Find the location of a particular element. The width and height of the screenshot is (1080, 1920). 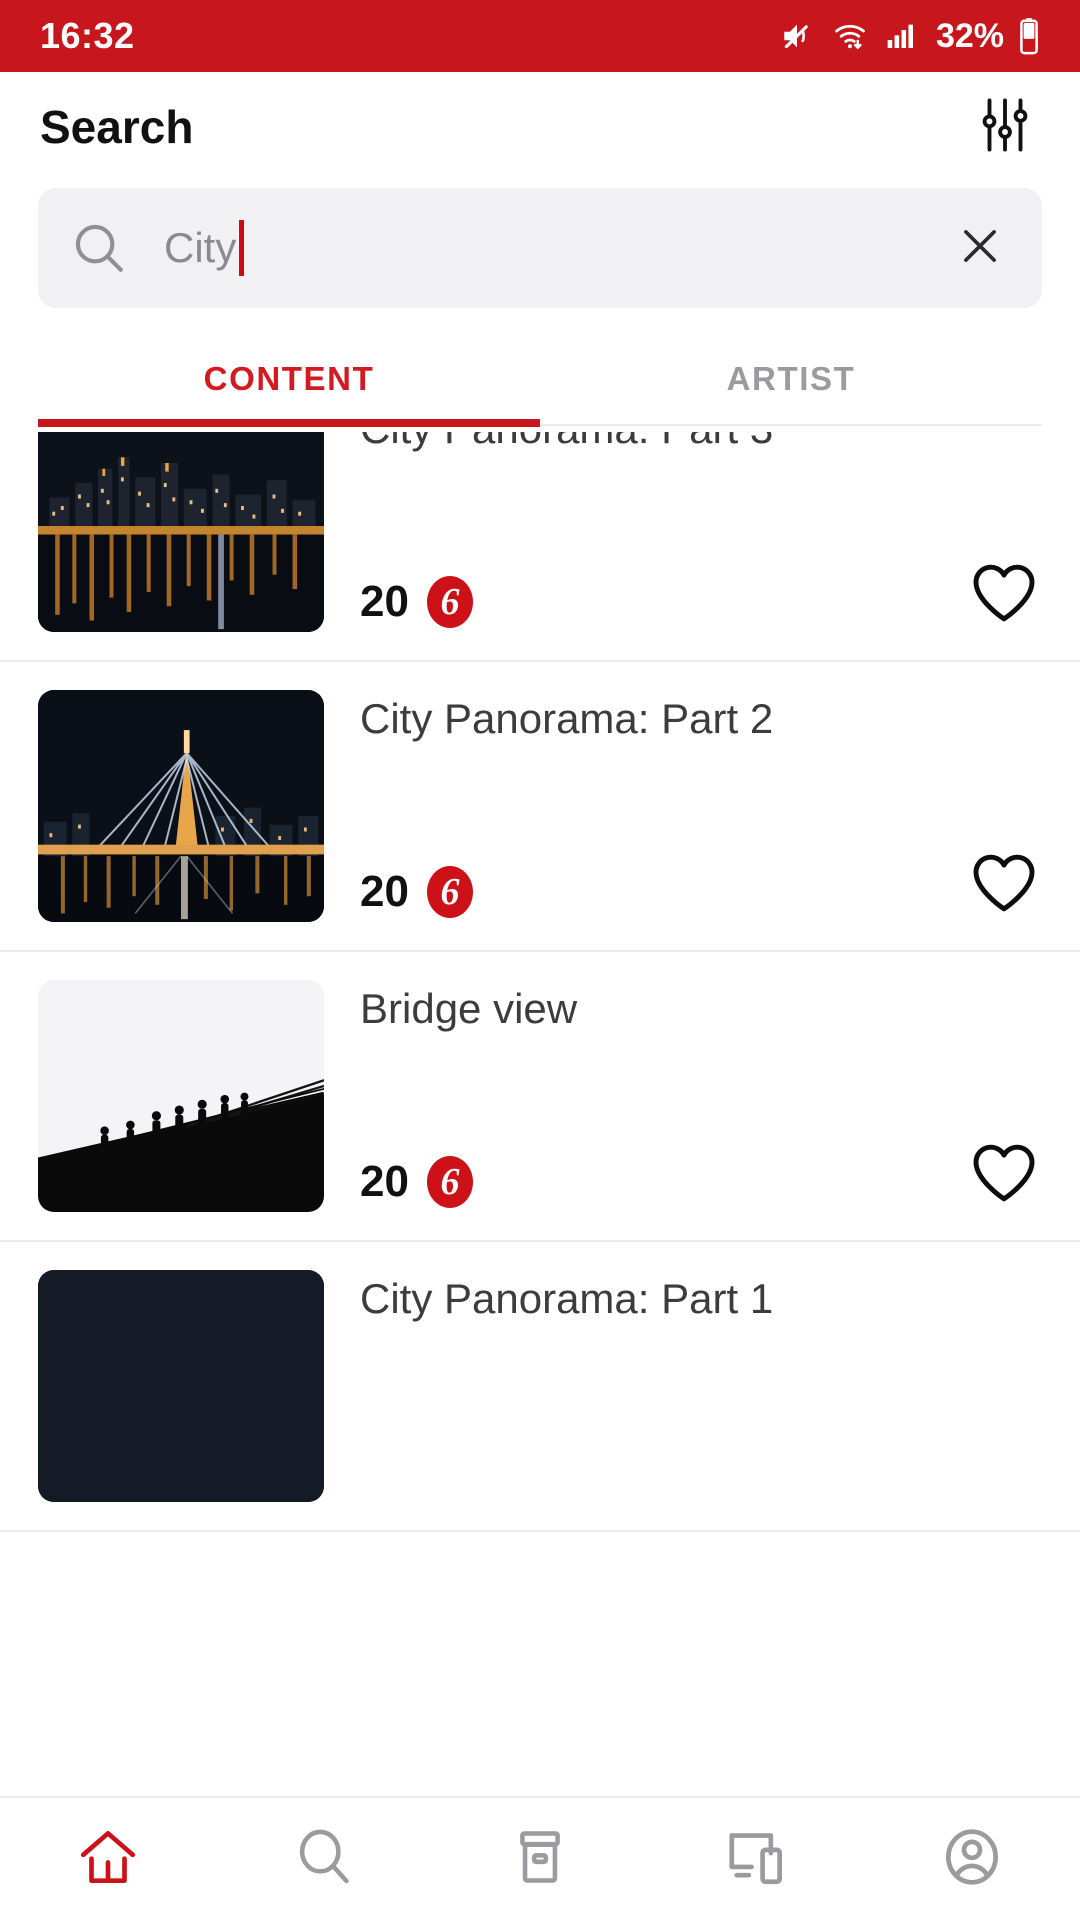

search-value-wrap: City is located at coordinates (557, 248).